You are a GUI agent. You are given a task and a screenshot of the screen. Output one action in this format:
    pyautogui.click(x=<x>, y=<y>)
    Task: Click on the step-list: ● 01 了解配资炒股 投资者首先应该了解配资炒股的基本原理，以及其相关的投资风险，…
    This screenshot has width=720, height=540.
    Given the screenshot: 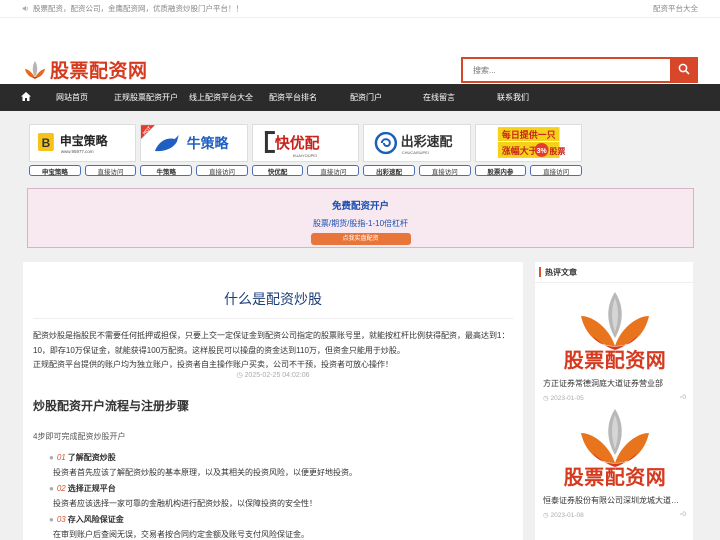 What is the action you would take?
    pyautogui.click(x=286, y=495)
    